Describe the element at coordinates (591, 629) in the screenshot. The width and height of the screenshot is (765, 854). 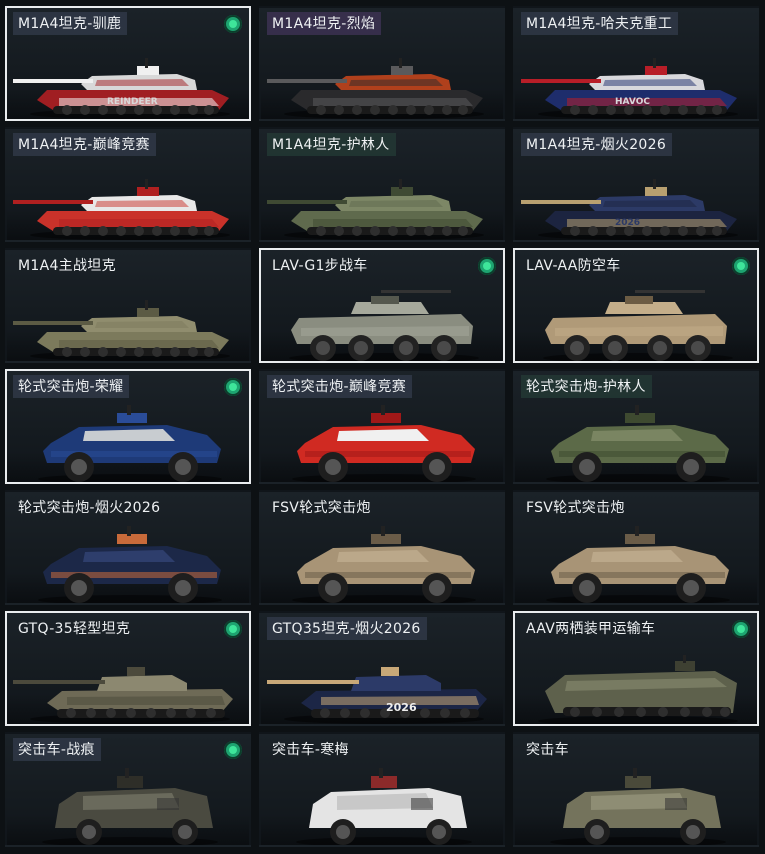
I see `vehicle-skin-name: AAV两栖装甲运输车` at that location.